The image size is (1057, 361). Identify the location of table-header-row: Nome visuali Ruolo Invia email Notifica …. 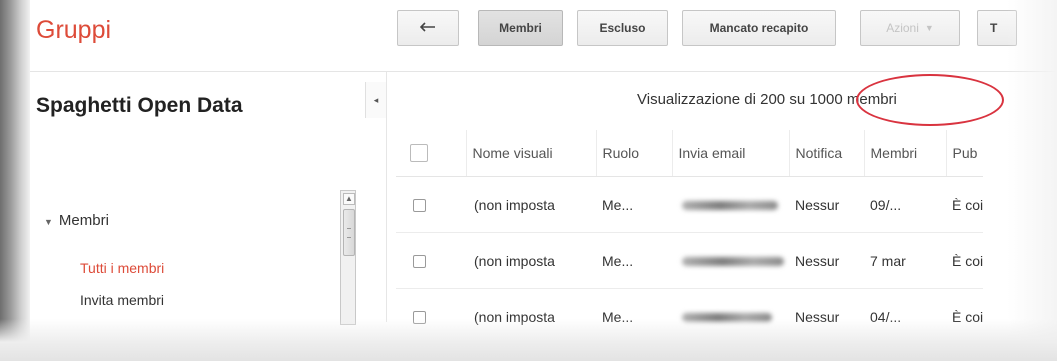
(690, 153).